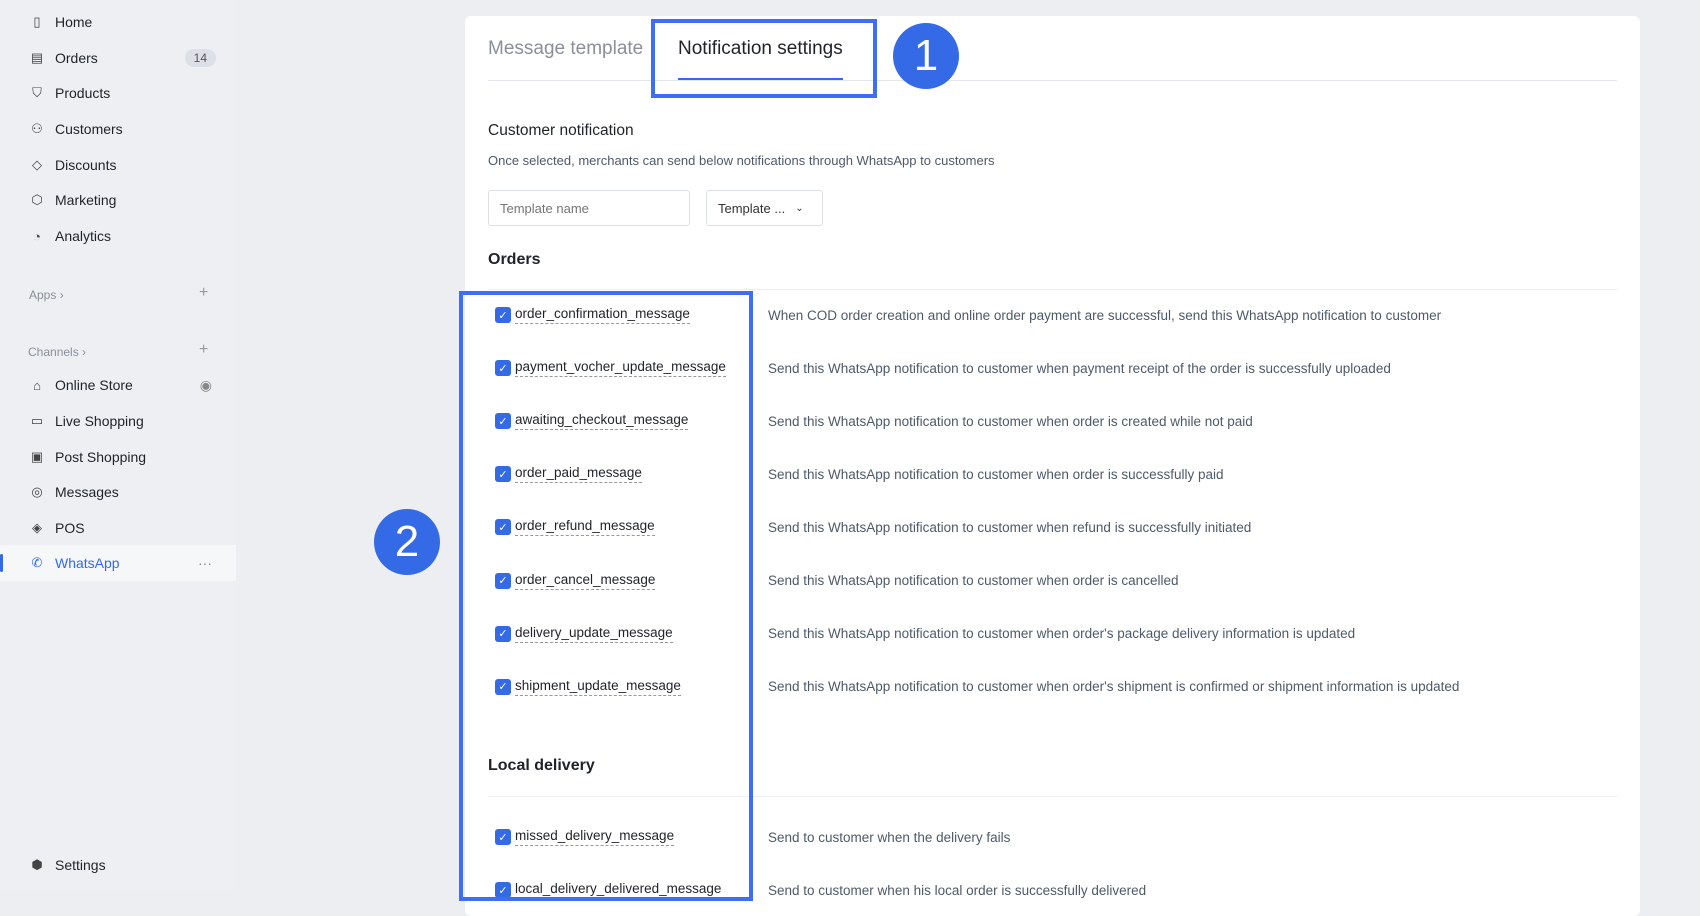 This screenshot has height=916, width=1700. I want to click on annotation-marker-2: 2, so click(407, 542).